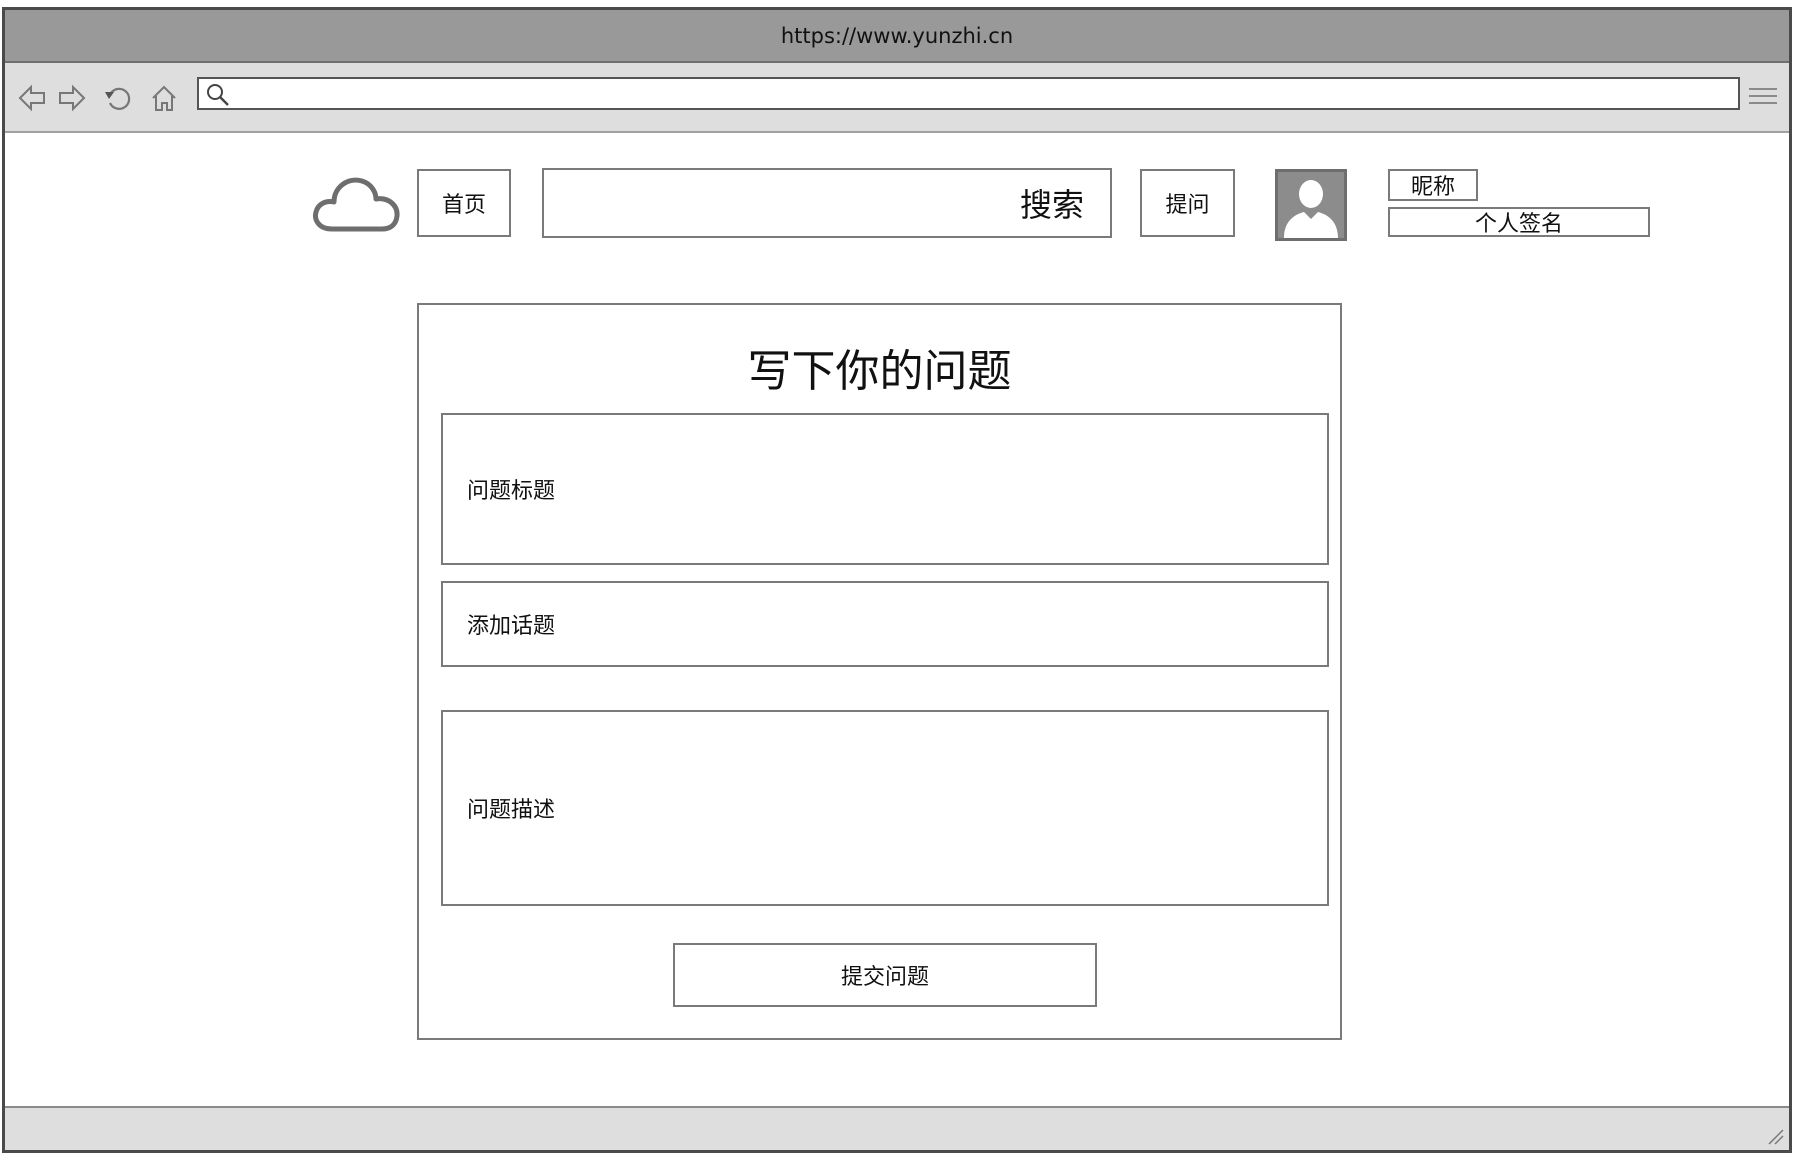  Describe the element at coordinates (511, 491) in the screenshot. I see `question-title-placeholder: 问题标题` at that location.